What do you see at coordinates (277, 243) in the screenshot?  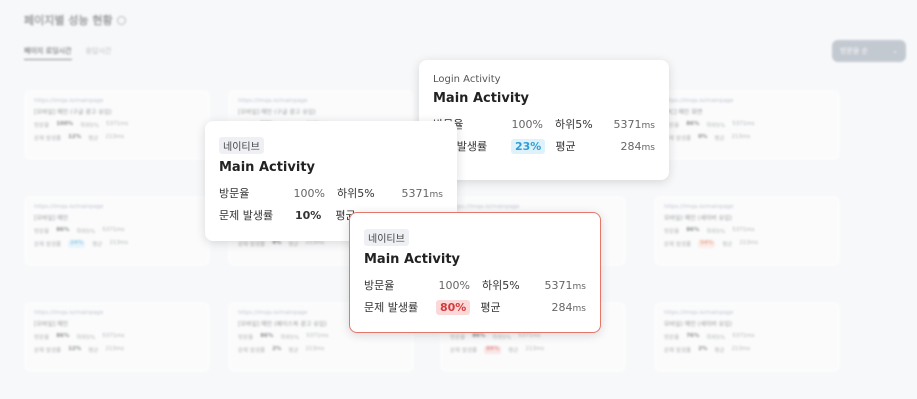 I see `issue-value: 4%` at bounding box center [277, 243].